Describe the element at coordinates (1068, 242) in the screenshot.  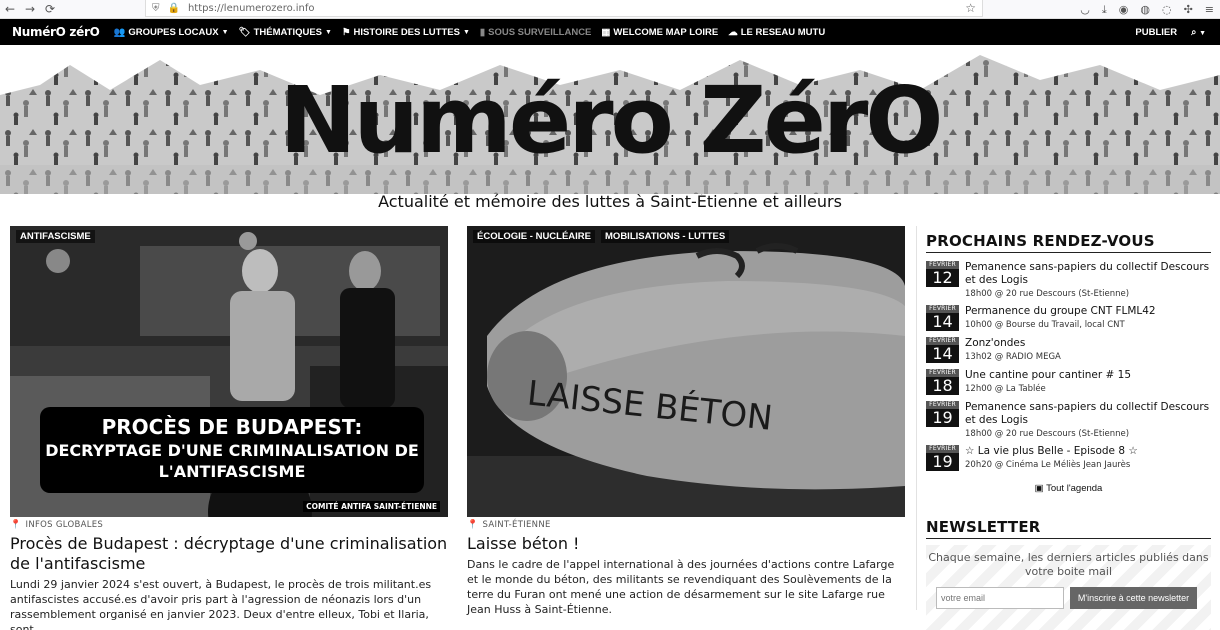
I see `agenda-heading: PROCHAINS RENDEZ-VOUS` at that location.